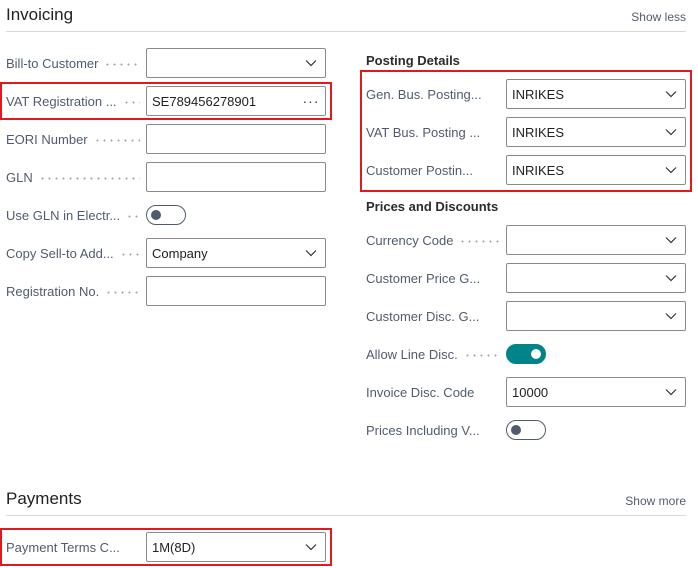 Image resolution: width=698 pixels, height=568 pixels. I want to click on registration-no-label: Registration No., so click(73, 291).